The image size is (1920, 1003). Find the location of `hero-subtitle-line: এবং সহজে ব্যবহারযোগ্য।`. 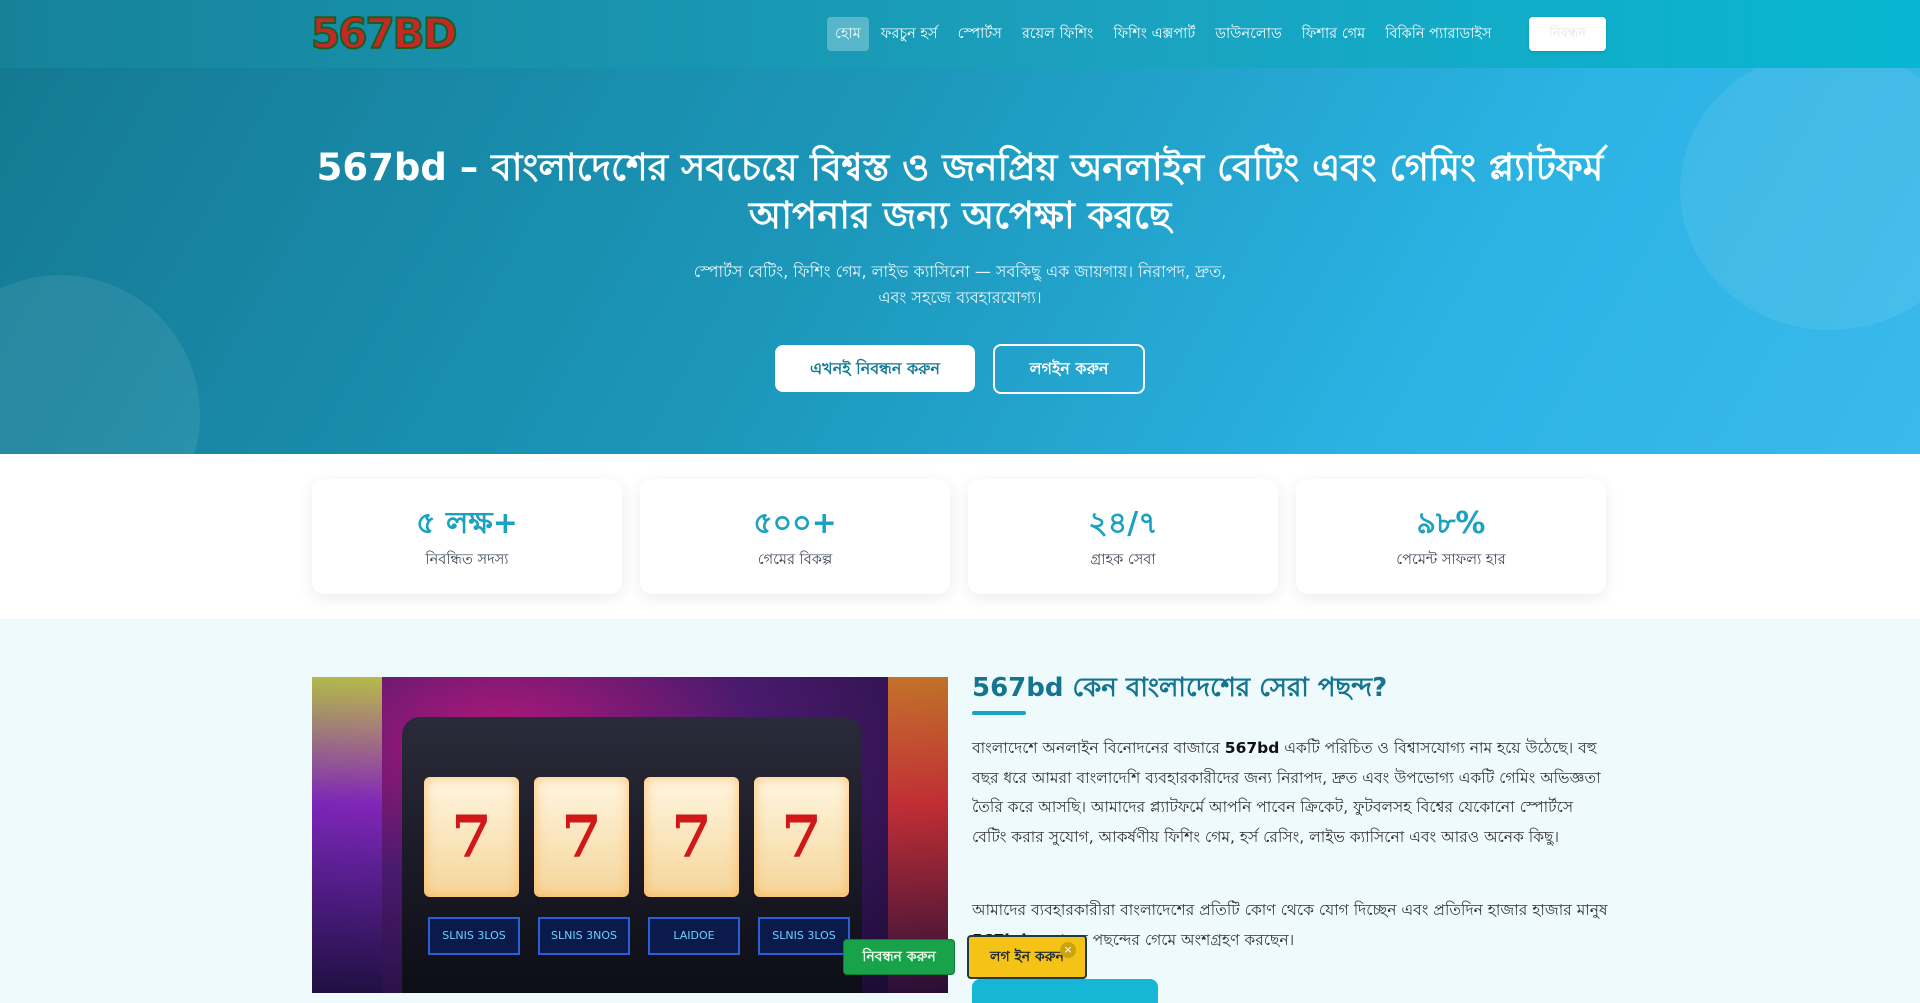

hero-subtitle-line: এবং সহজে ব্যবহারযোগ্য। is located at coordinates (960, 297).